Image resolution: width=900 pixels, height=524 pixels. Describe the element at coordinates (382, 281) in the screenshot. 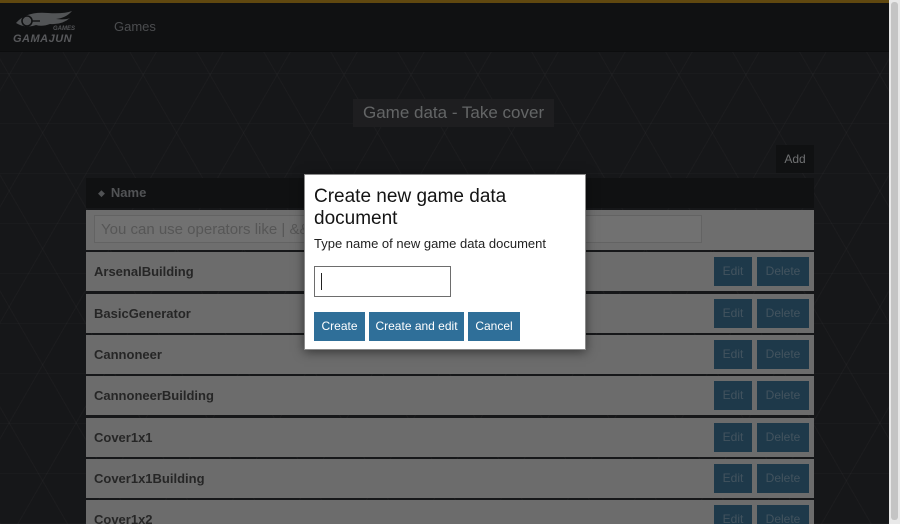

I see `document-name-input` at that location.